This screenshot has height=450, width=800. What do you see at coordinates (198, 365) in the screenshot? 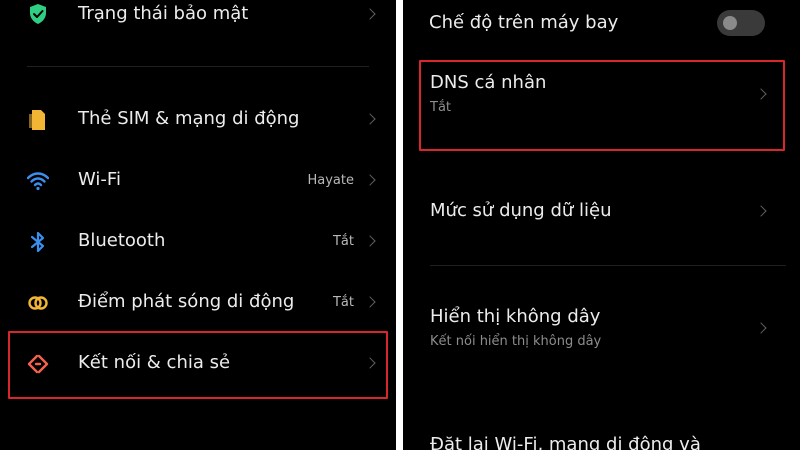
I see `highlight-box-connection-sharing` at bounding box center [198, 365].